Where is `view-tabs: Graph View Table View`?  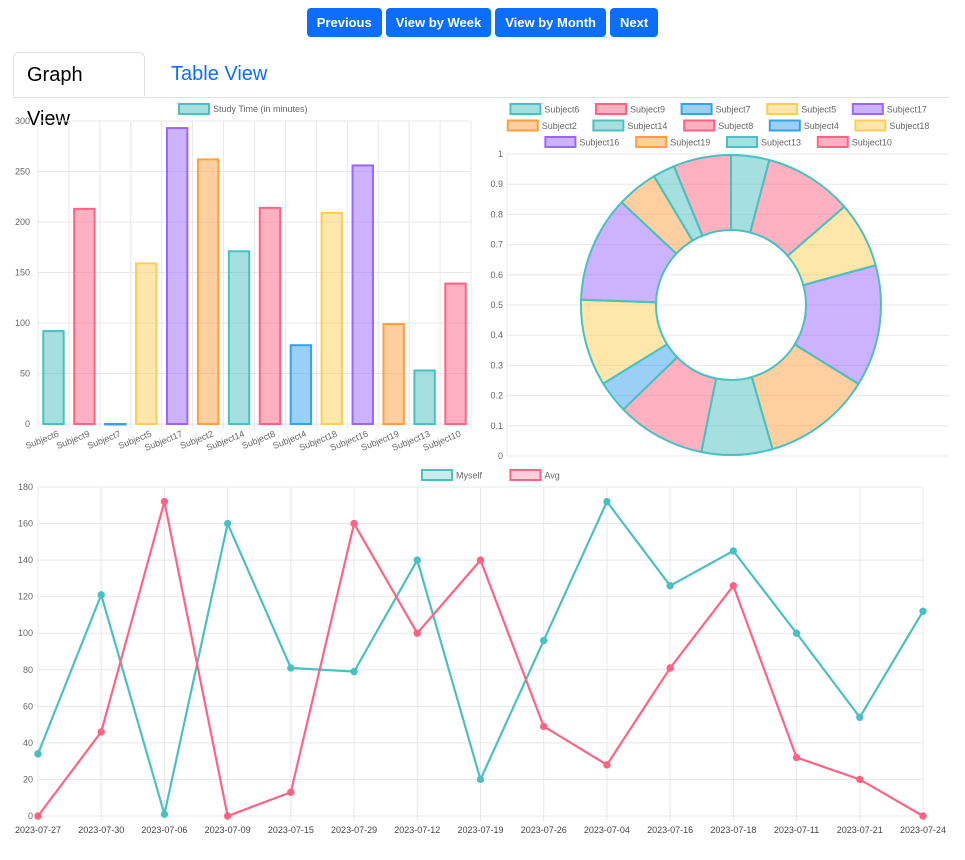 view-tabs: Graph View Table View is located at coordinates (481, 91).